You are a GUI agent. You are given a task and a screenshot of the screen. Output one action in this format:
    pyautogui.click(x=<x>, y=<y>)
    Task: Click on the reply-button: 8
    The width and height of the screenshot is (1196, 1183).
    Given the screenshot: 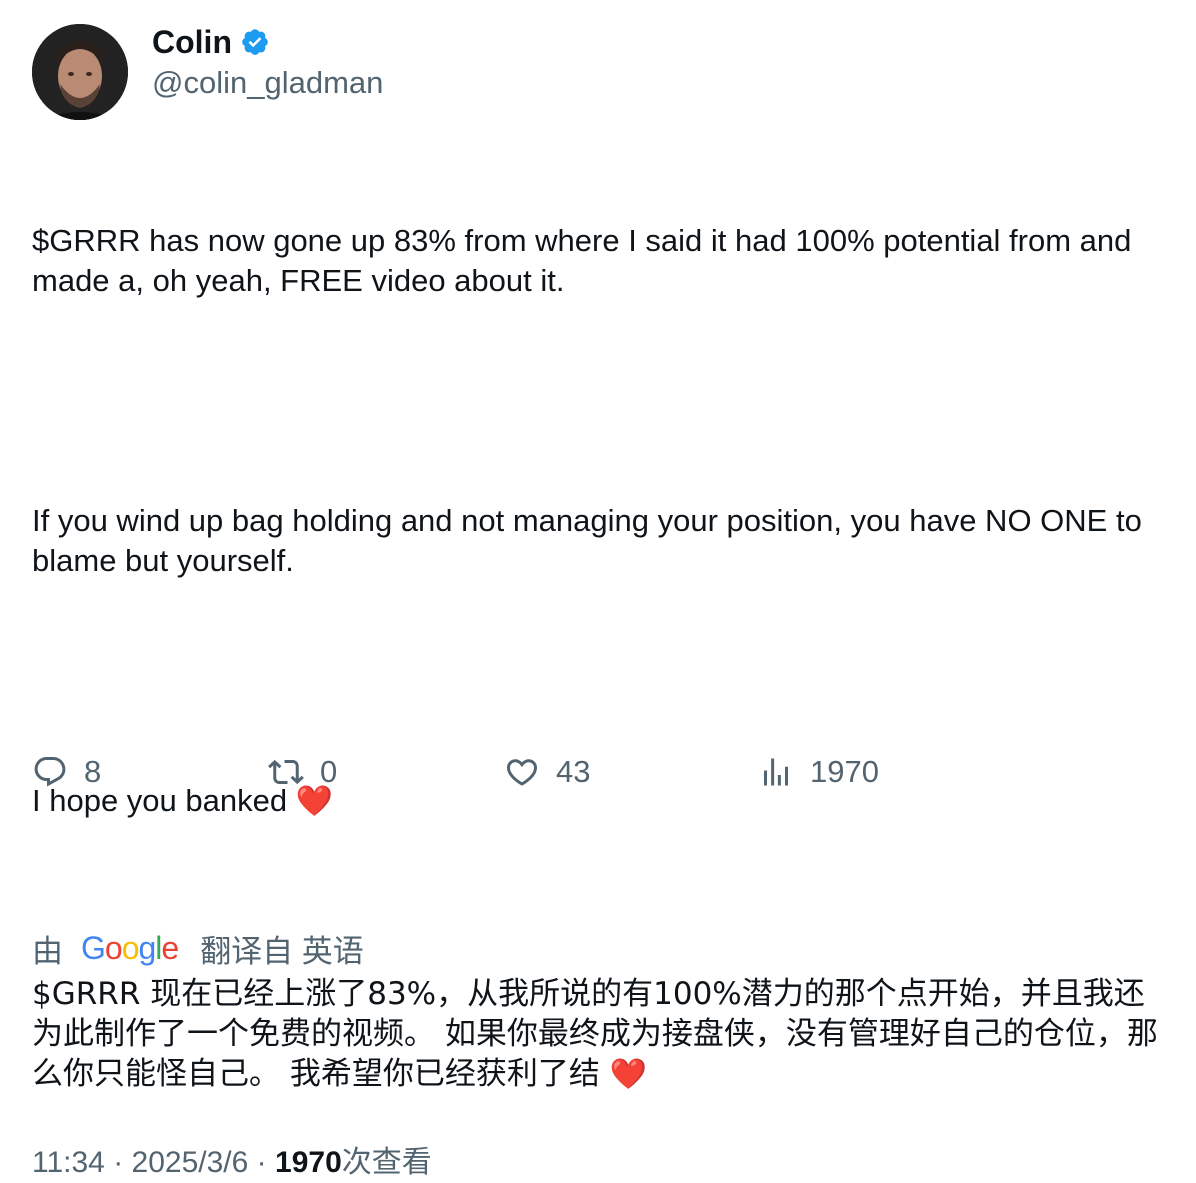 What is the action you would take?
    pyautogui.click(x=66, y=772)
    